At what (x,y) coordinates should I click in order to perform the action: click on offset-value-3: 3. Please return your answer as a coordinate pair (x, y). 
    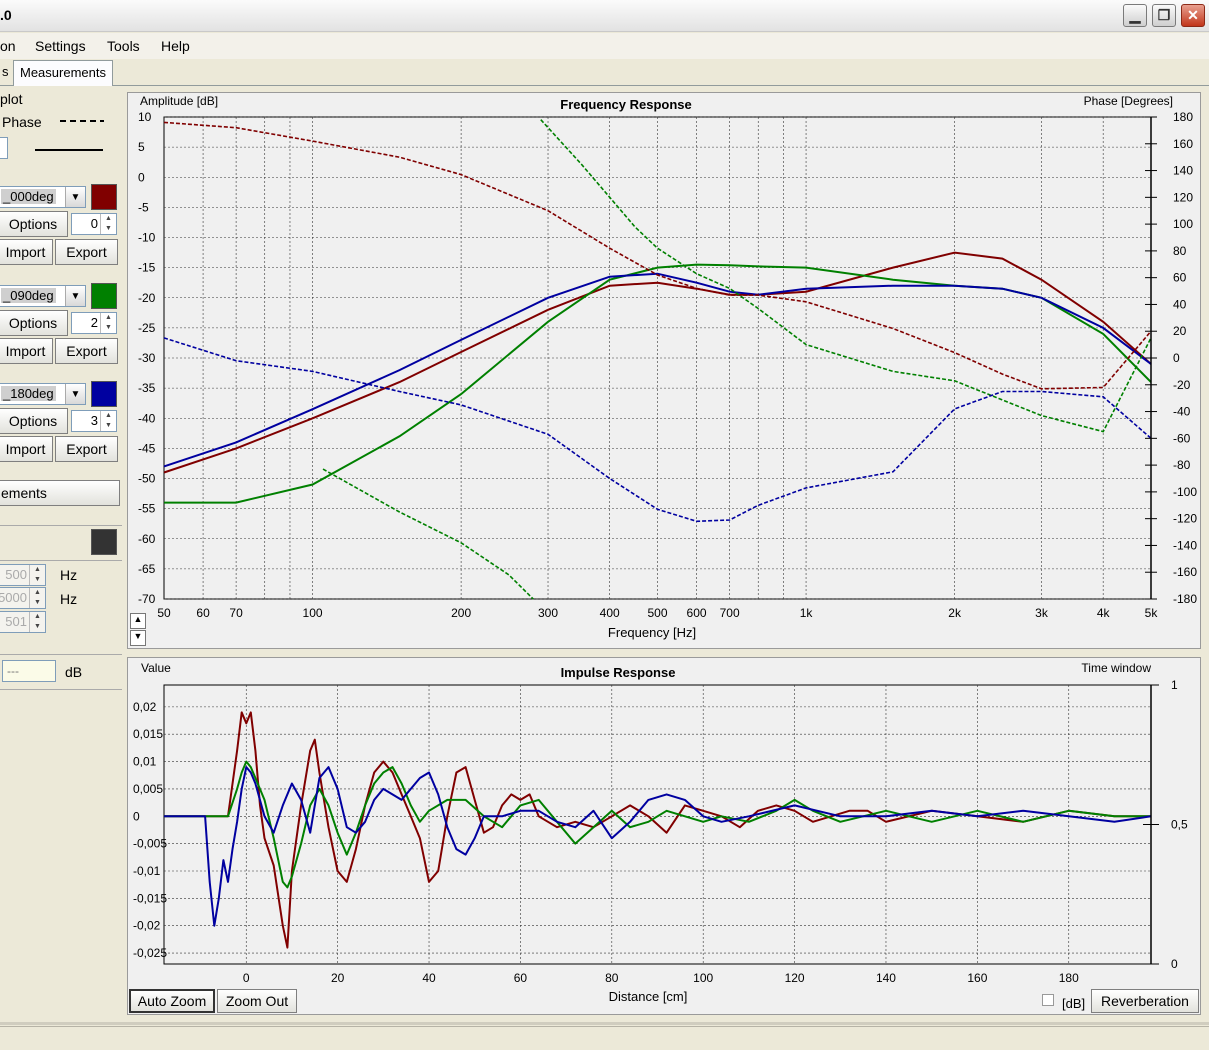
    Looking at the image, I should click on (94, 420).